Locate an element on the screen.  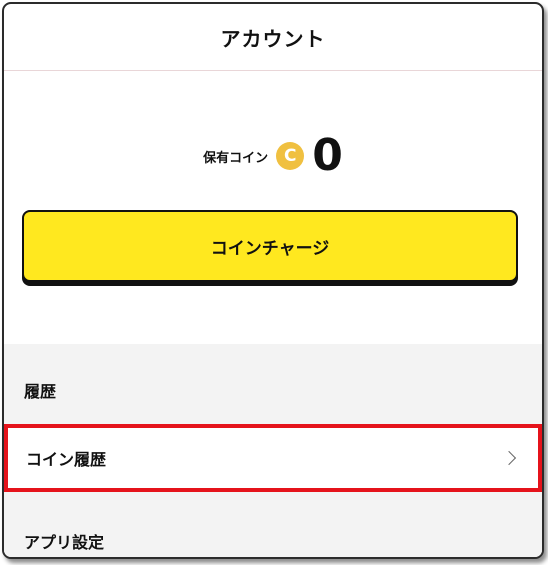
coin-history-label: コイン履歴 is located at coordinates (66, 459).